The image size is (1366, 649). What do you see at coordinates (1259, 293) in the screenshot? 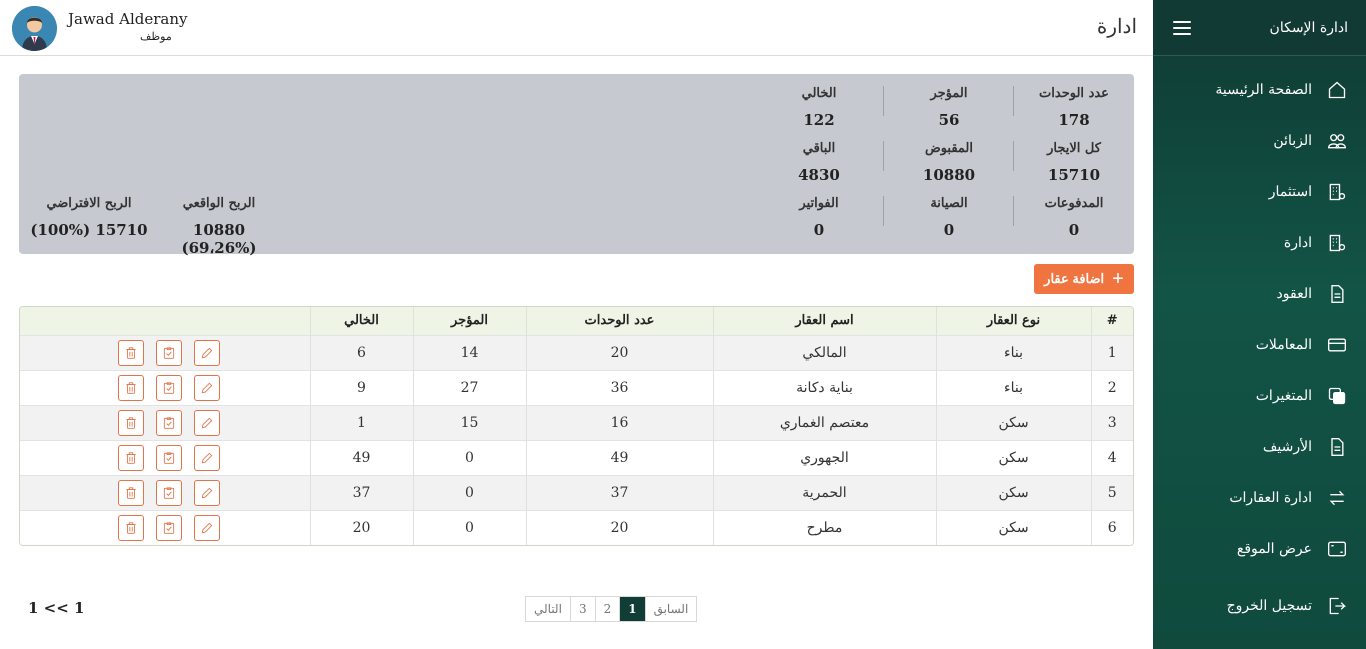
I see `sidebar-item-contracts: العقود` at bounding box center [1259, 293].